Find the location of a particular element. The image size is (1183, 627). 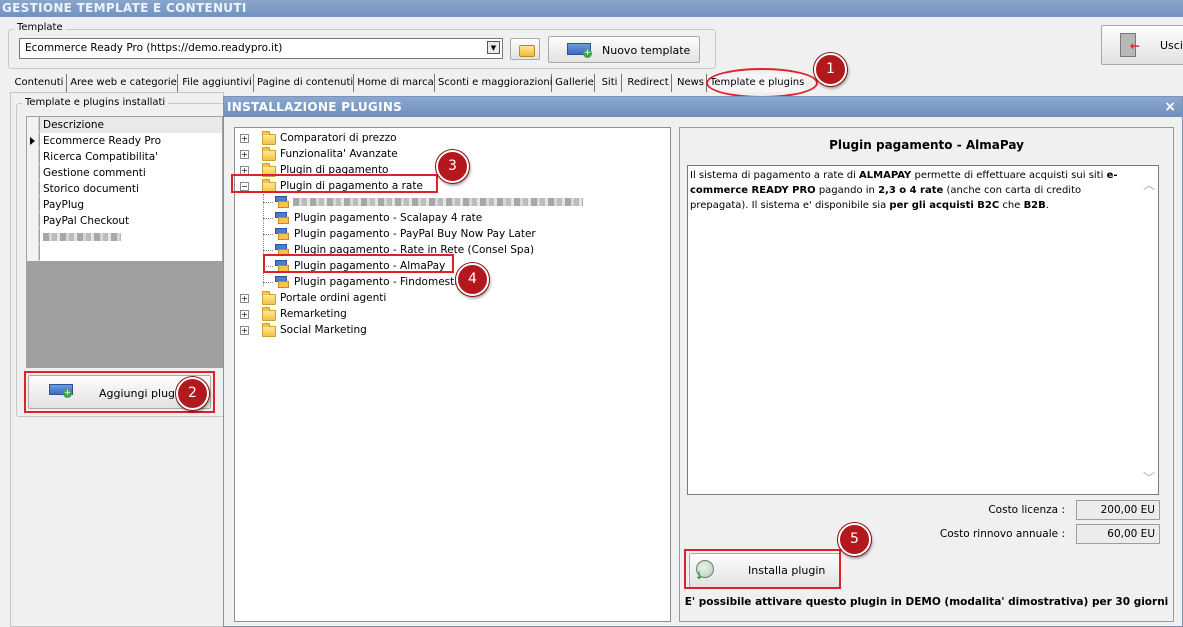

row-label: Gestione commenti is located at coordinates (131, 173).